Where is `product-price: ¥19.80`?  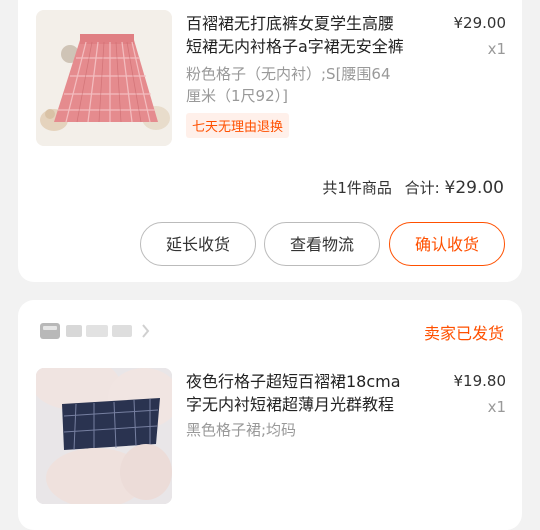 product-price: ¥19.80 is located at coordinates (480, 381).